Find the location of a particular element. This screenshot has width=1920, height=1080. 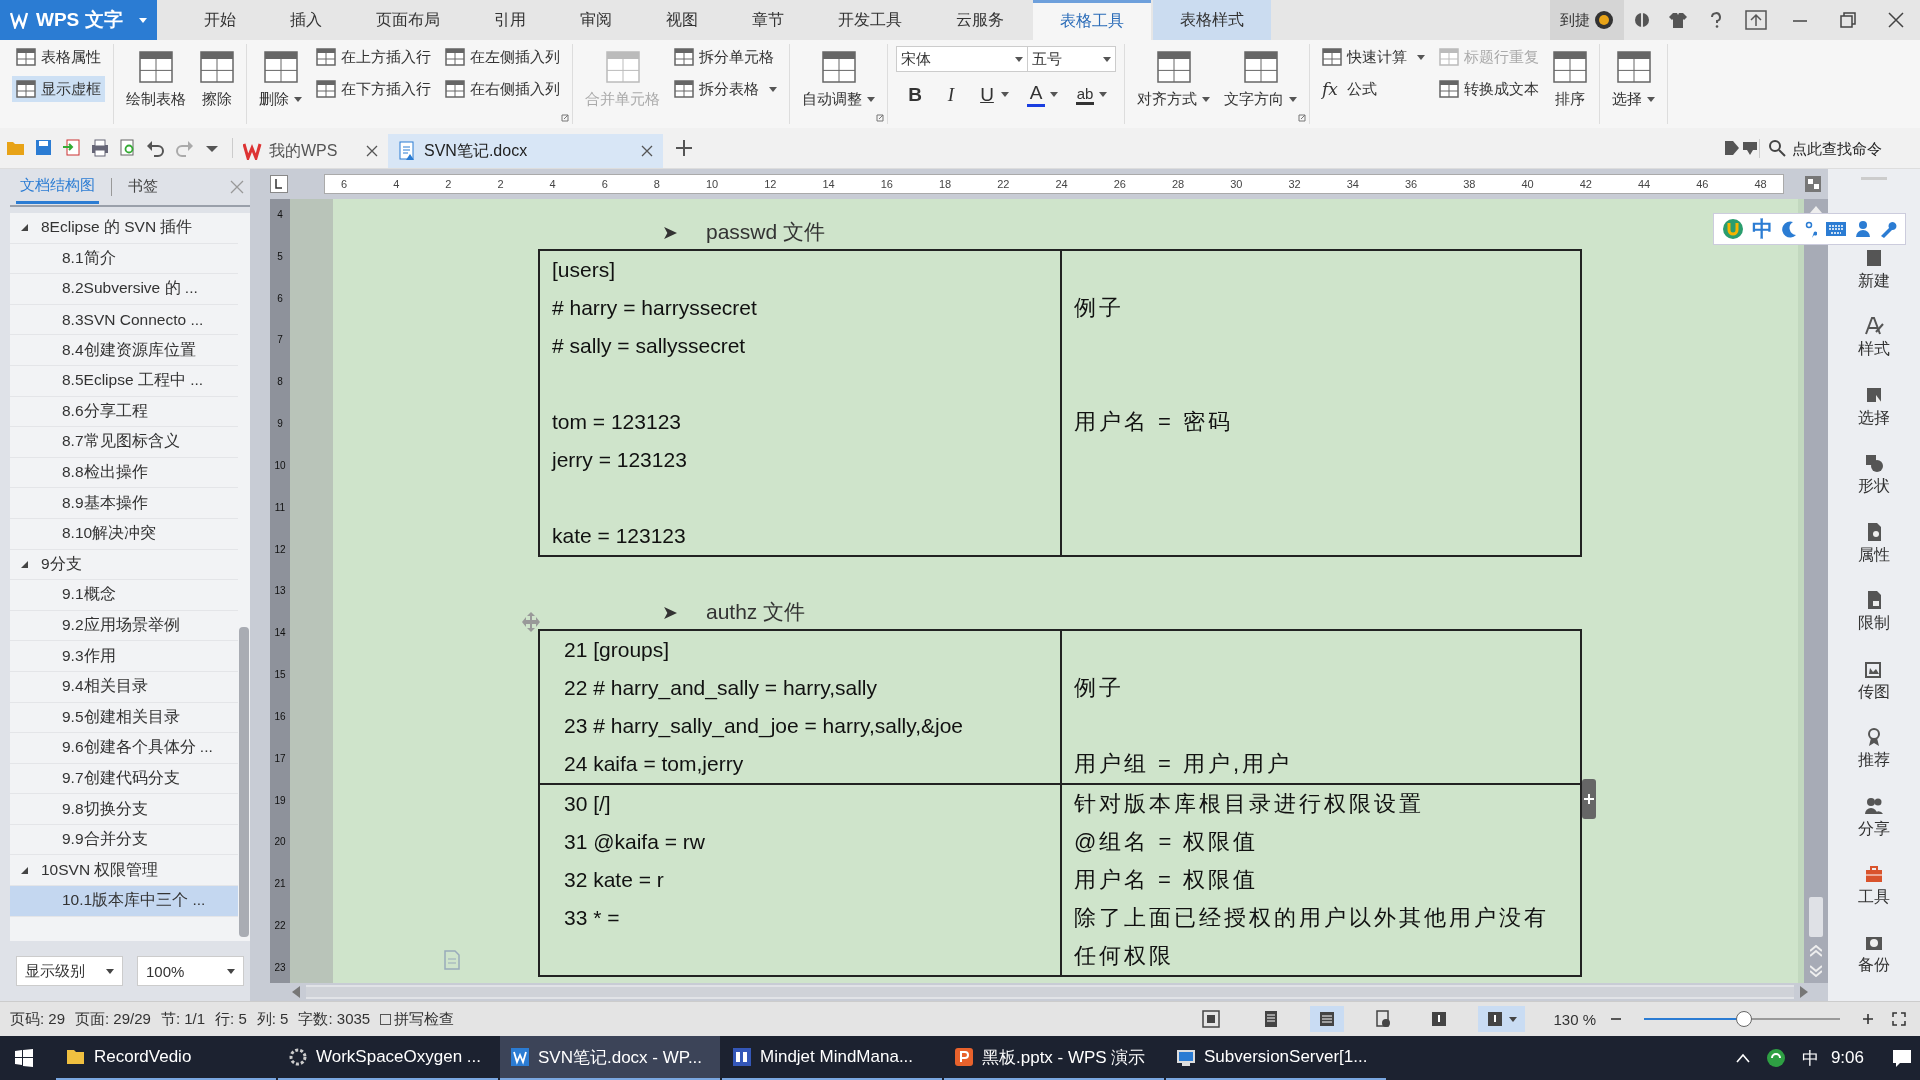

outline-item: 8.7常见图标含义 is located at coordinates (124, 442).